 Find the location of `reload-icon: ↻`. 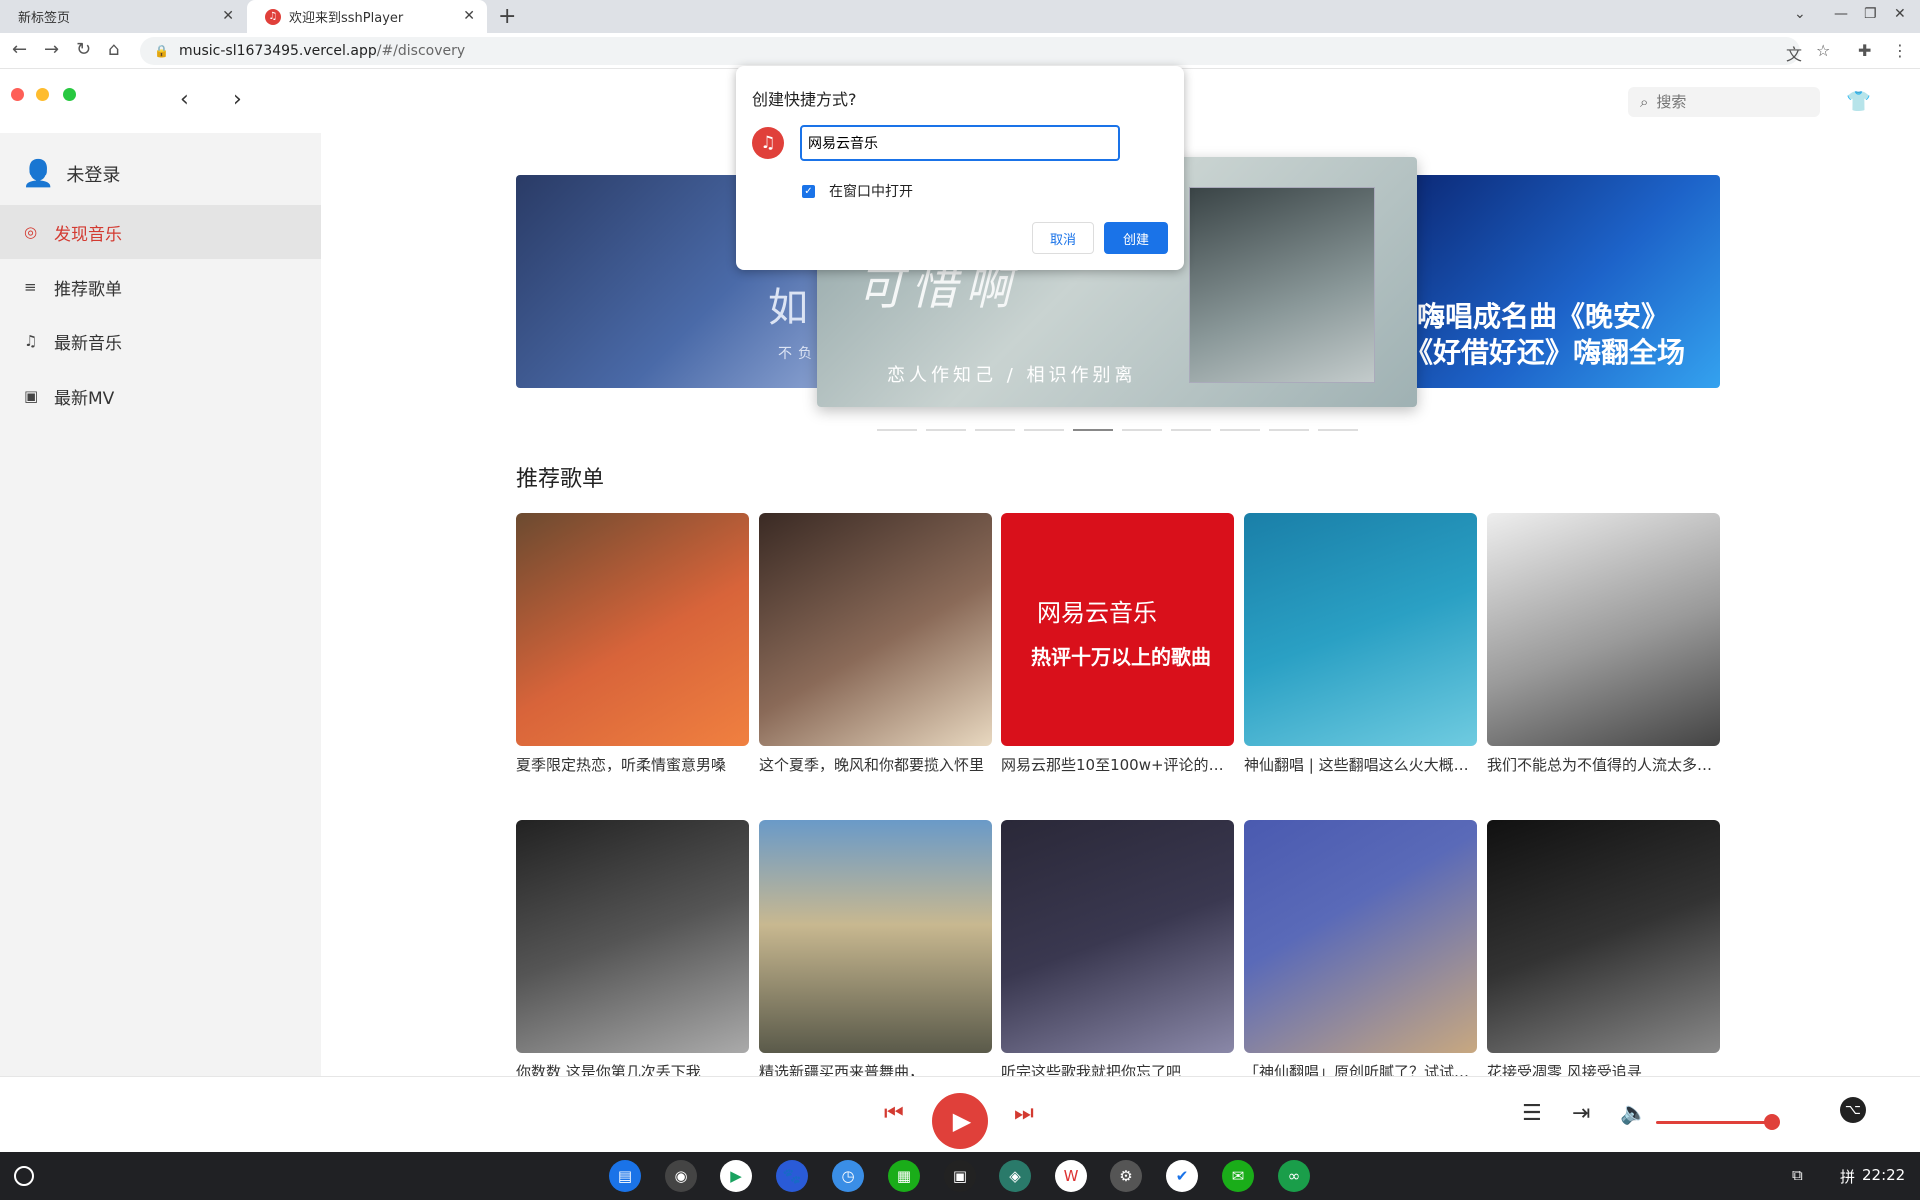

reload-icon: ↻ is located at coordinates (83, 49).